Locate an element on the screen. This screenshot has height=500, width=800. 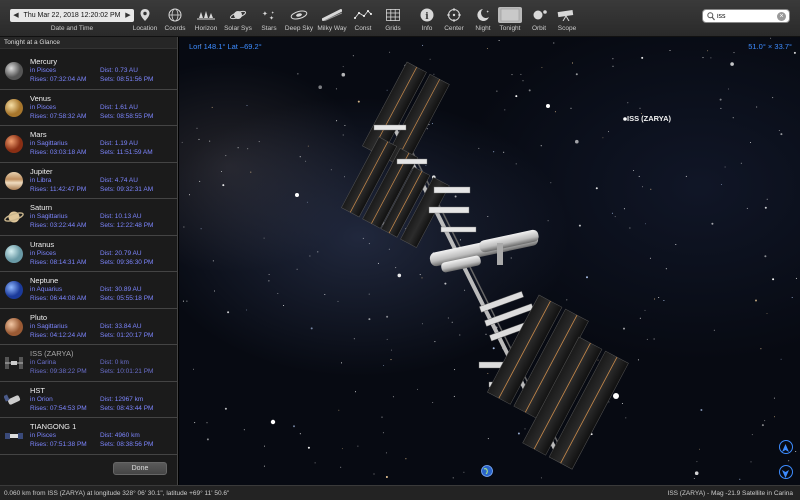
stars-icon: ✦ ✦ ✦ is located at coordinates (269, 15).